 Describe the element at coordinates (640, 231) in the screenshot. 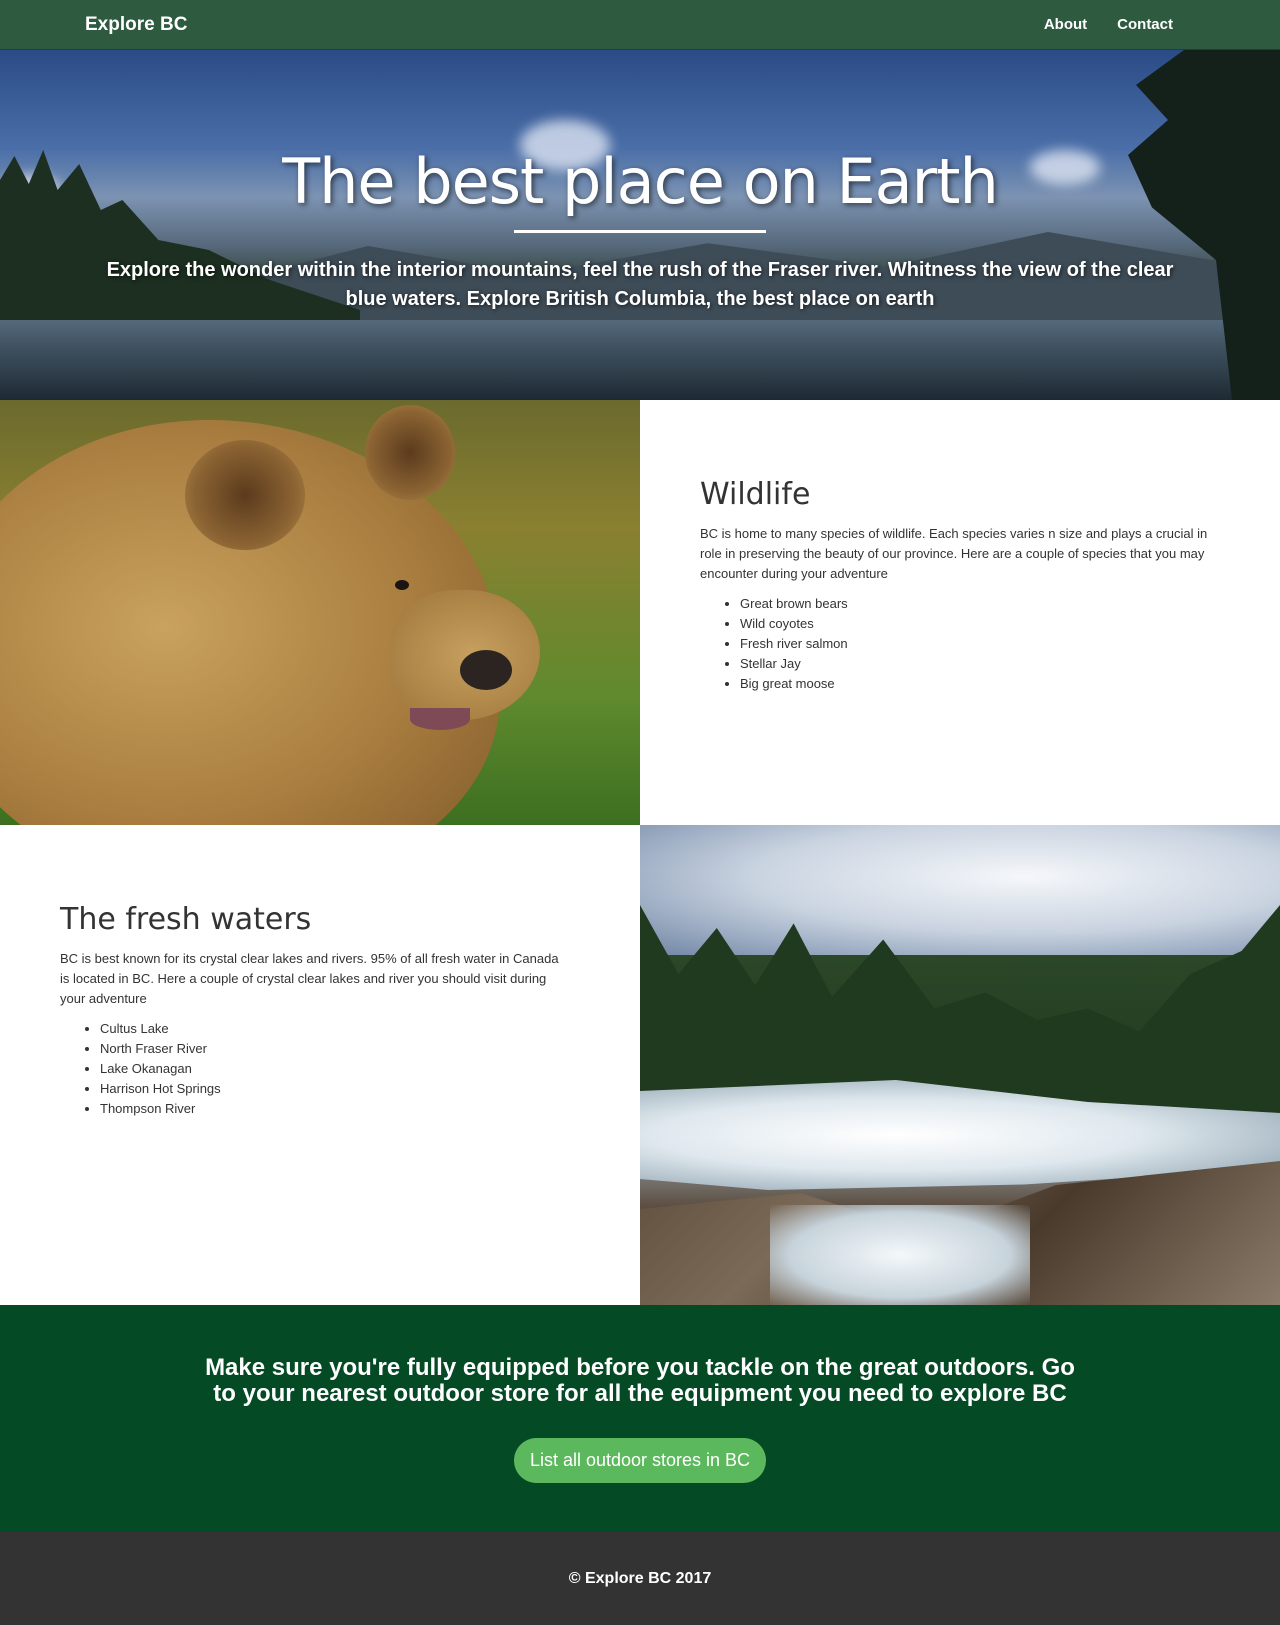

I see `hero-divider` at that location.